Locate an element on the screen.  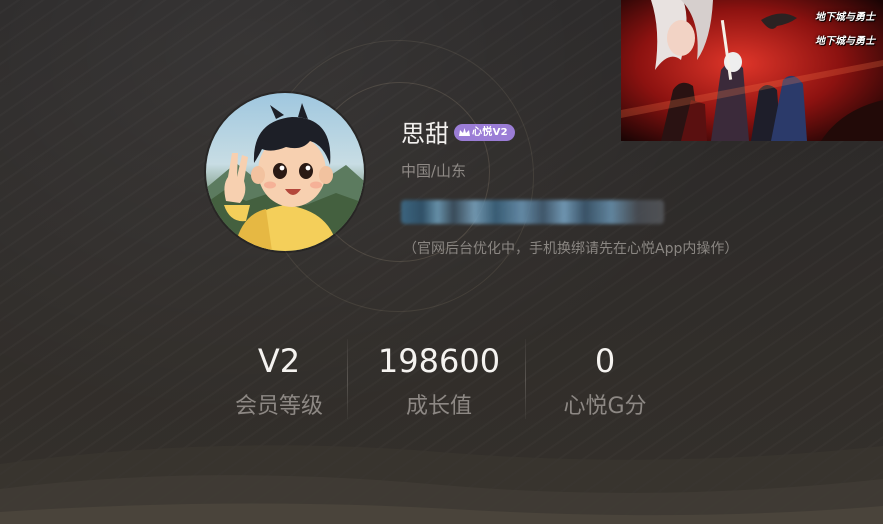
stat-label: 心悦G分 is located at coordinates (605, 406).